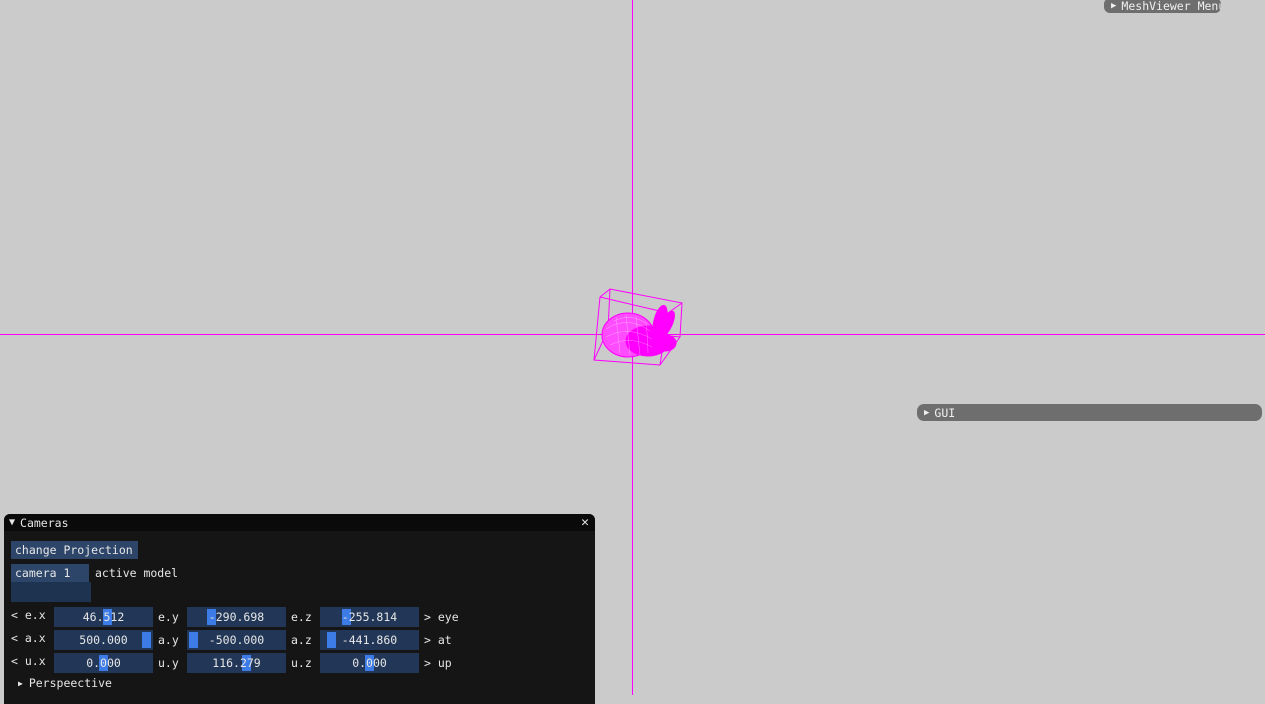 Image resolution: width=1265 pixels, height=704 pixels. I want to click on eye-x-value: 46.512, so click(103, 617).